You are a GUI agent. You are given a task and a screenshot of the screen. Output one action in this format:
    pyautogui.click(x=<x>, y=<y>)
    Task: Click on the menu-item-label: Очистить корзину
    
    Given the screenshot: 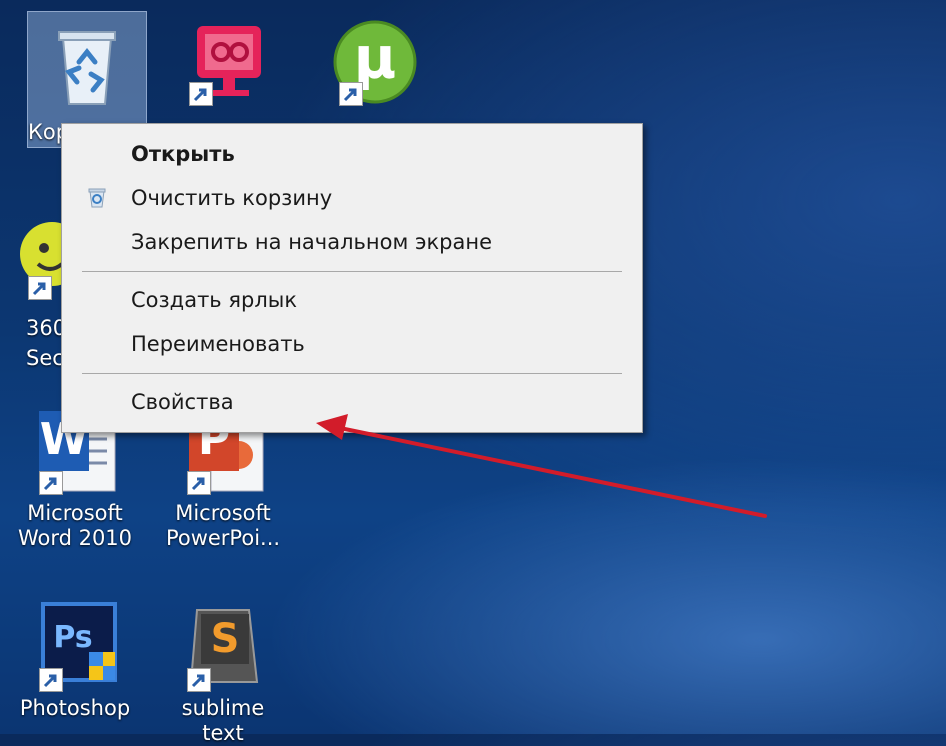 What is the action you would take?
    pyautogui.click(x=232, y=198)
    